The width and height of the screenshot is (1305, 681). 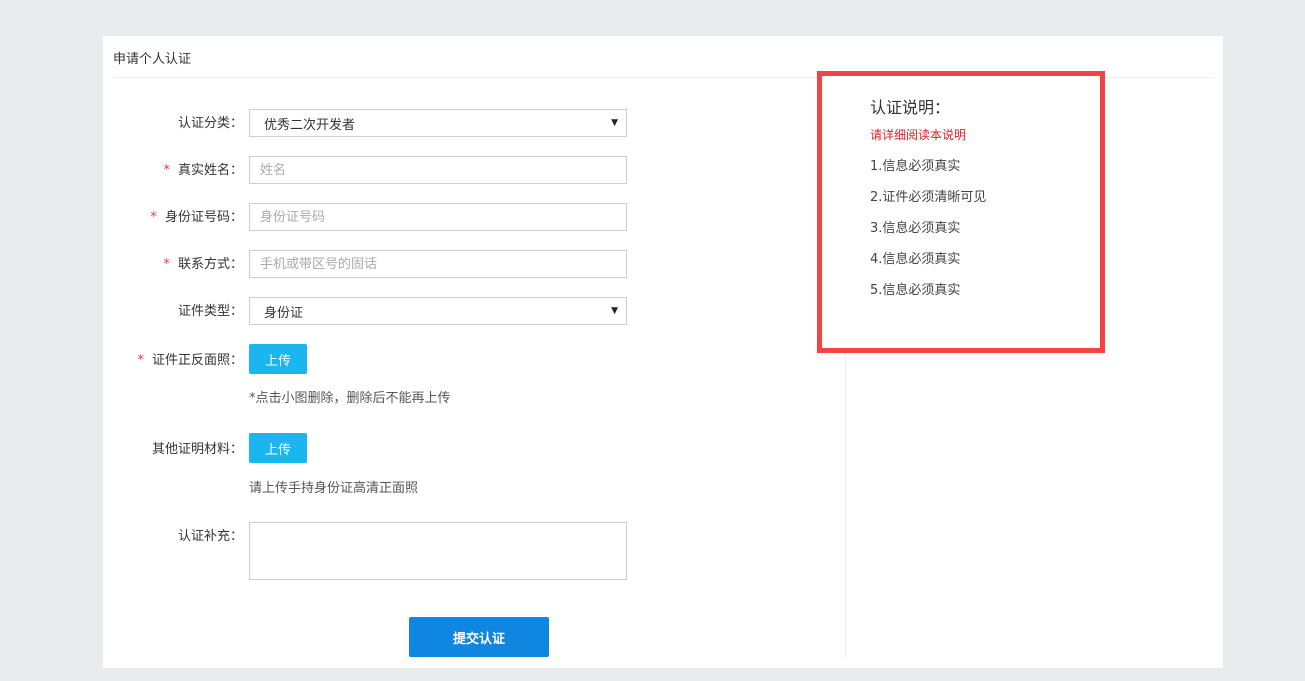 What do you see at coordinates (915, 259) in the screenshot?
I see `list-item: 4.信息必须真实` at bounding box center [915, 259].